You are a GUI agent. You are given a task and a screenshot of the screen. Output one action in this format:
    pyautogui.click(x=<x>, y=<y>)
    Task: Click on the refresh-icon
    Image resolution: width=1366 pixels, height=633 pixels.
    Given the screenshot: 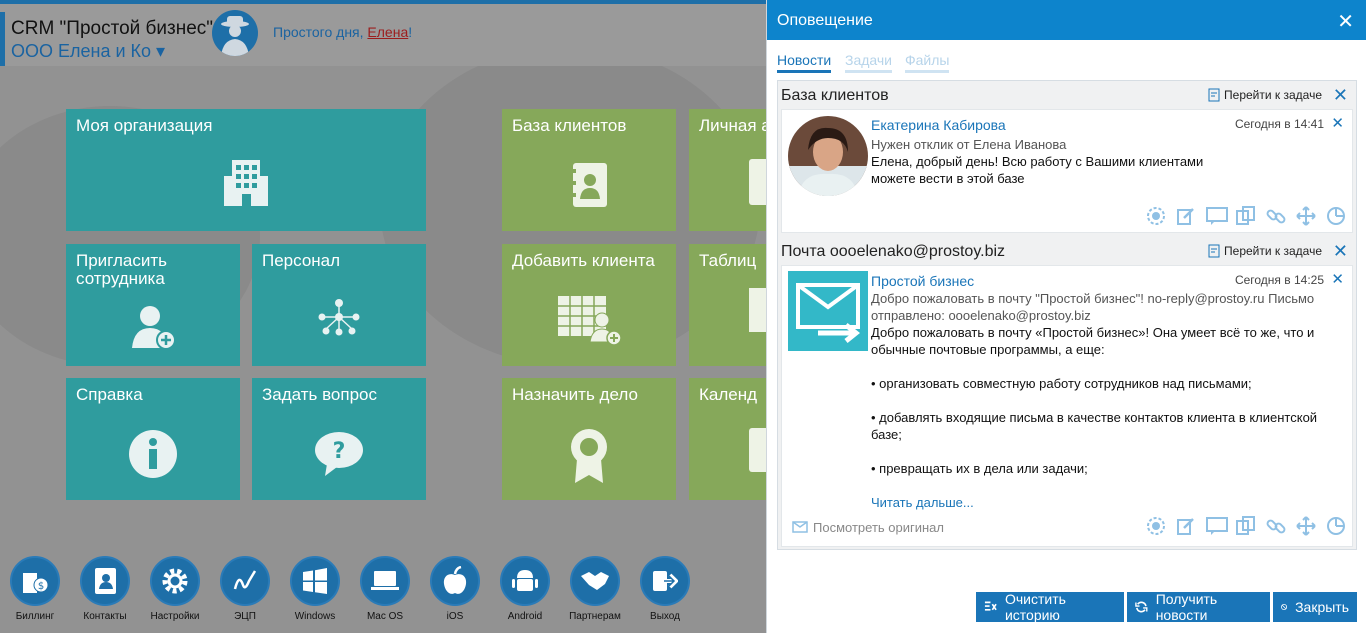 What is the action you would take?
    pyautogui.click(x=1141, y=607)
    